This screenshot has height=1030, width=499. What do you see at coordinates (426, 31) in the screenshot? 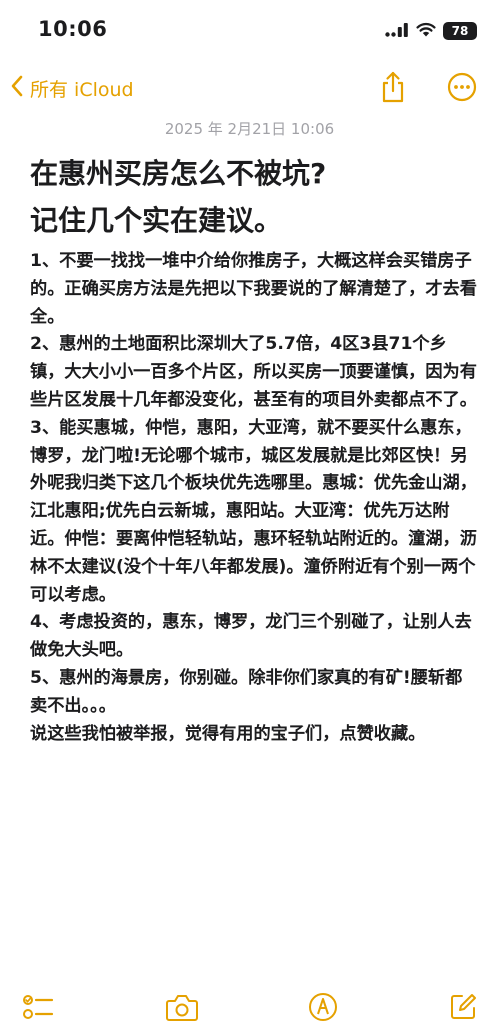
I see `wifi-icon` at bounding box center [426, 31].